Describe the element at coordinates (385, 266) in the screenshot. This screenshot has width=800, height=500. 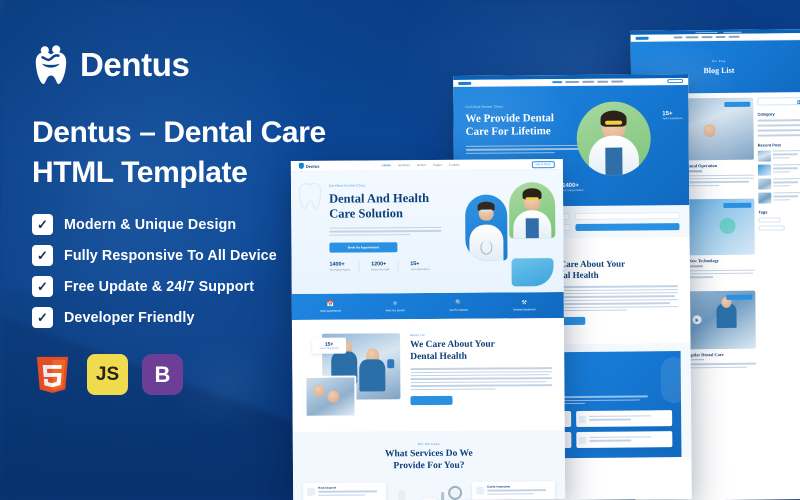
I see `hero-stat: 1200+ Doctor And Staff` at that location.